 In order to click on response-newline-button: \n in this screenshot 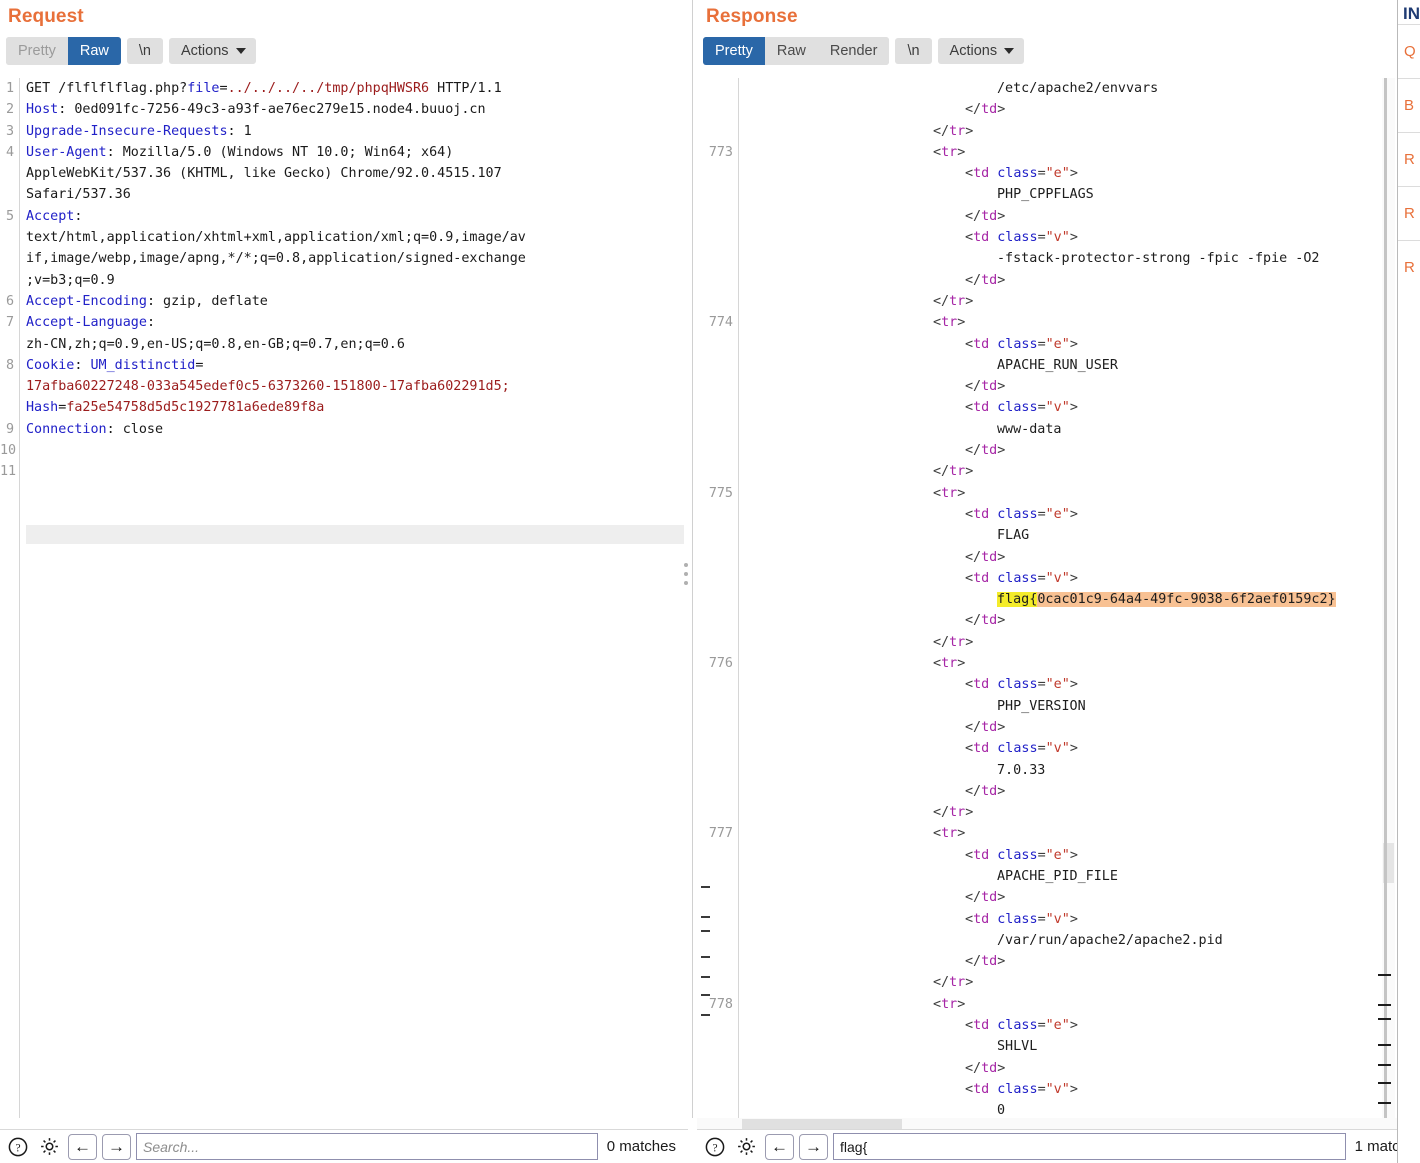, I will do `click(913, 51)`.